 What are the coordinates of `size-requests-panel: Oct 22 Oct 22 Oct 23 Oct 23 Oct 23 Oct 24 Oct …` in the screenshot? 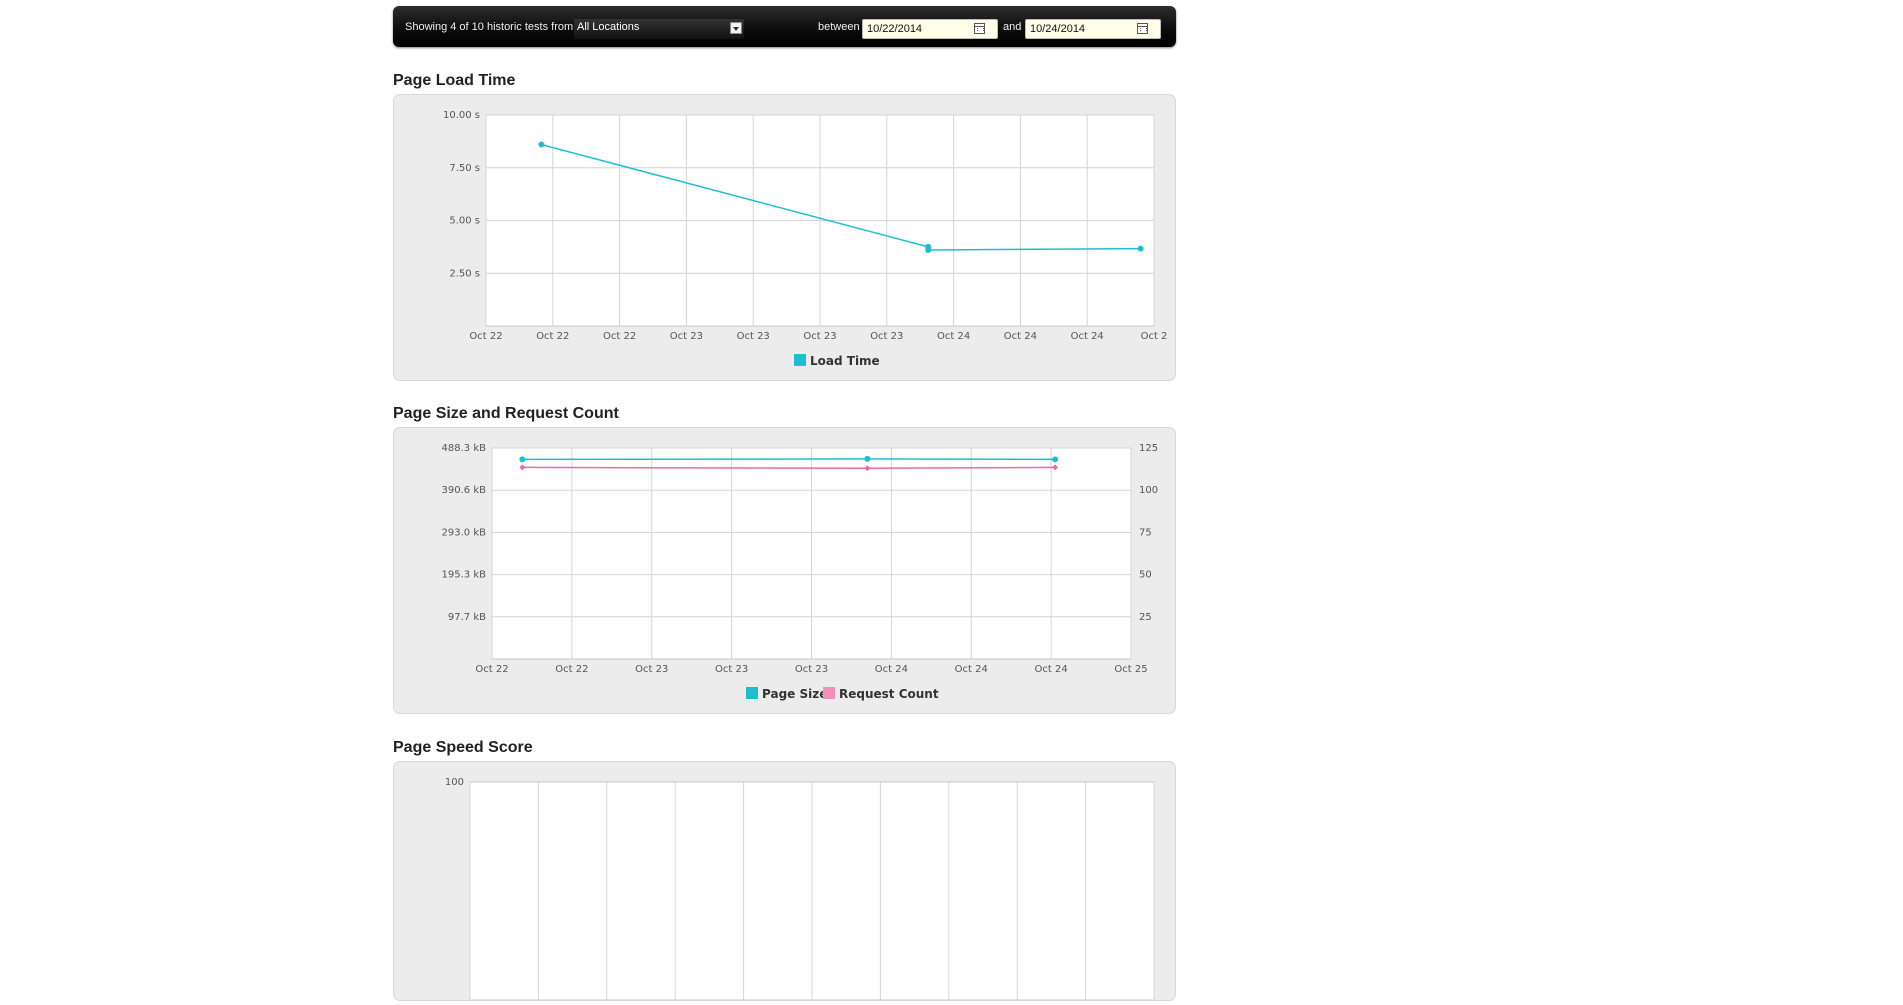 It's located at (784, 570).